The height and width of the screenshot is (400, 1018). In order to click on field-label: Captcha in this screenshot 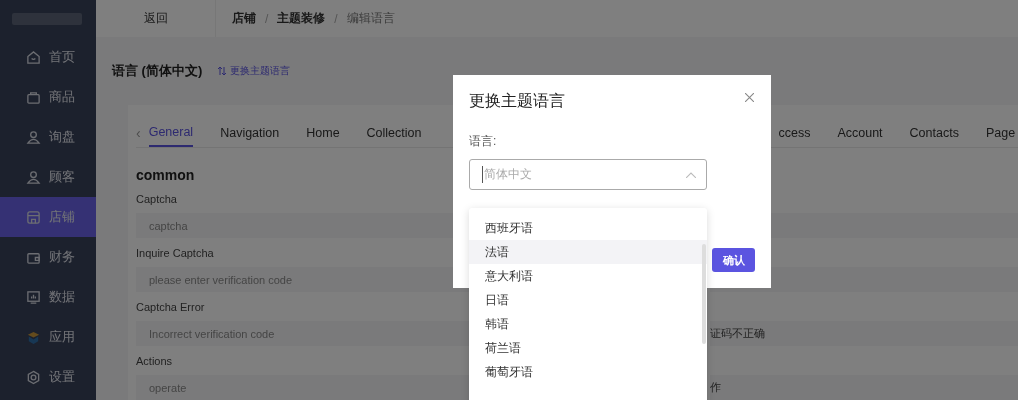, I will do `click(156, 199)`.